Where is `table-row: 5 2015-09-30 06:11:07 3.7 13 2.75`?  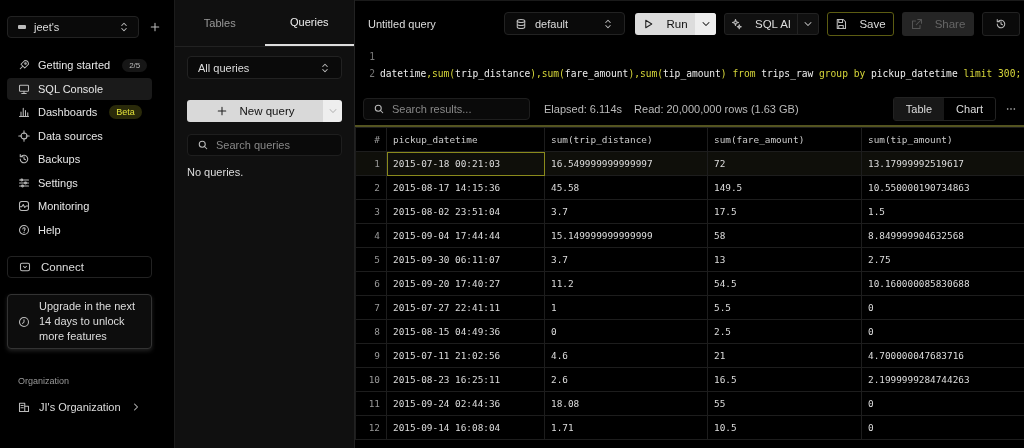 table-row: 5 2015-09-30 06:11:07 3.7 13 2.75 is located at coordinates (689, 259).